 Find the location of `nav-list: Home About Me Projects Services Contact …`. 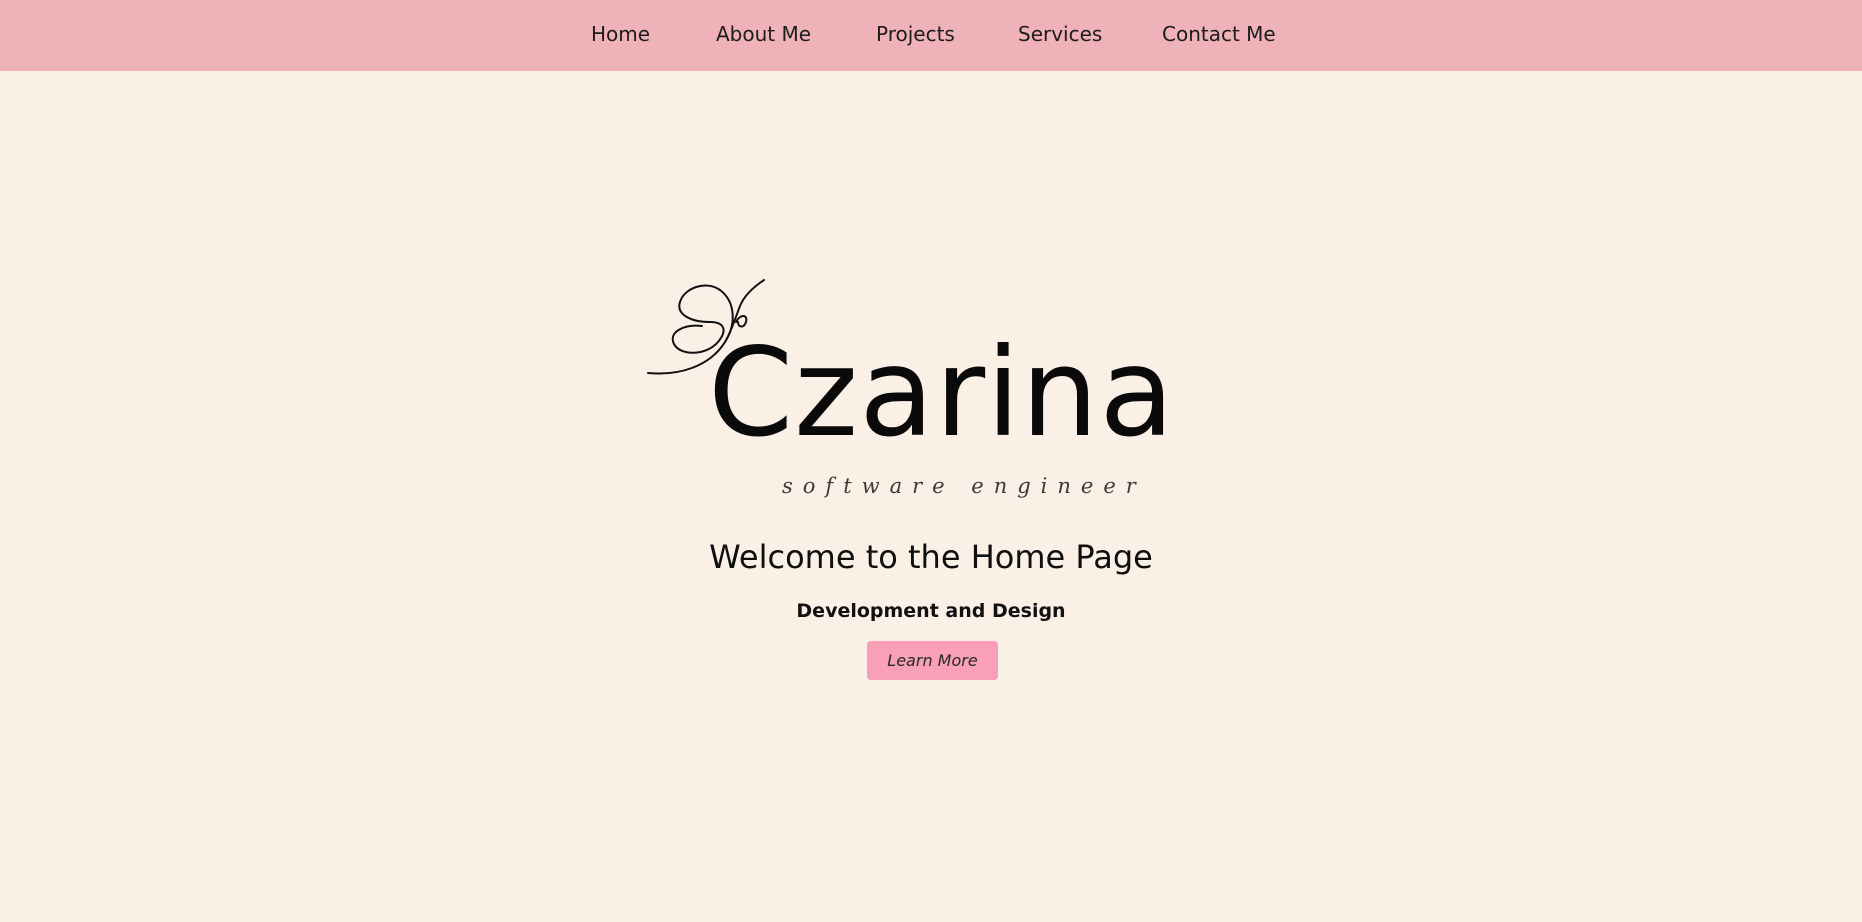

nav-list: Home About Me Projects Services Contact … is located at coordinates (931, 35).